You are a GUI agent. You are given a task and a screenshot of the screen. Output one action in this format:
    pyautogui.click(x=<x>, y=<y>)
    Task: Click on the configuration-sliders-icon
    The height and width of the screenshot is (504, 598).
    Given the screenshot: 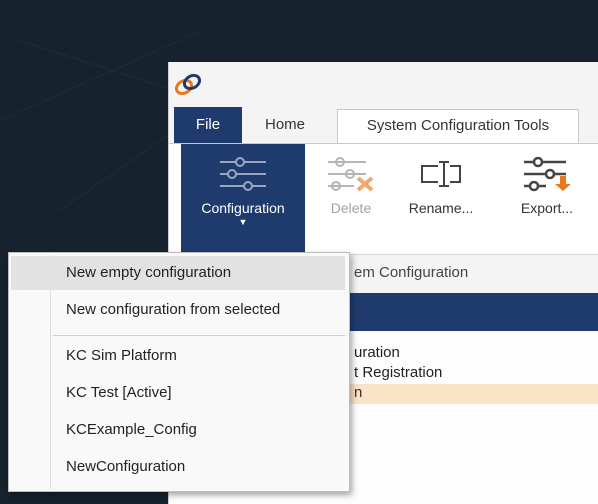 What is the action you would take?
    pyautogui.click(x=243, y=174)
    